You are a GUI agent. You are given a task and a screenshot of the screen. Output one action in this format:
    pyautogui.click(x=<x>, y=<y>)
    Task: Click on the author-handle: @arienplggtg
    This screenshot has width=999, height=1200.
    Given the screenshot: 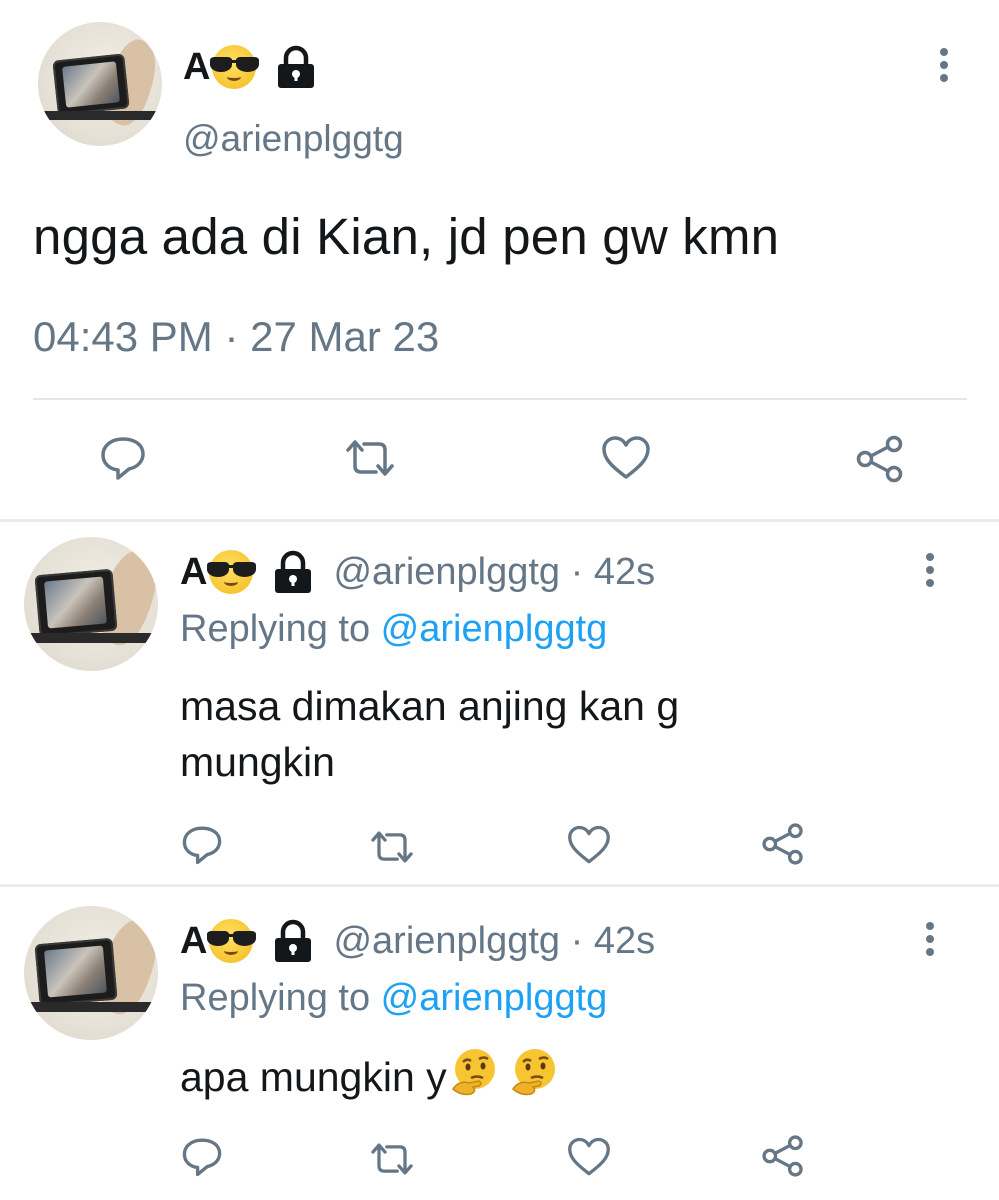 What is the action you would take?
    pyautogui.click(x=293, y=139)
    